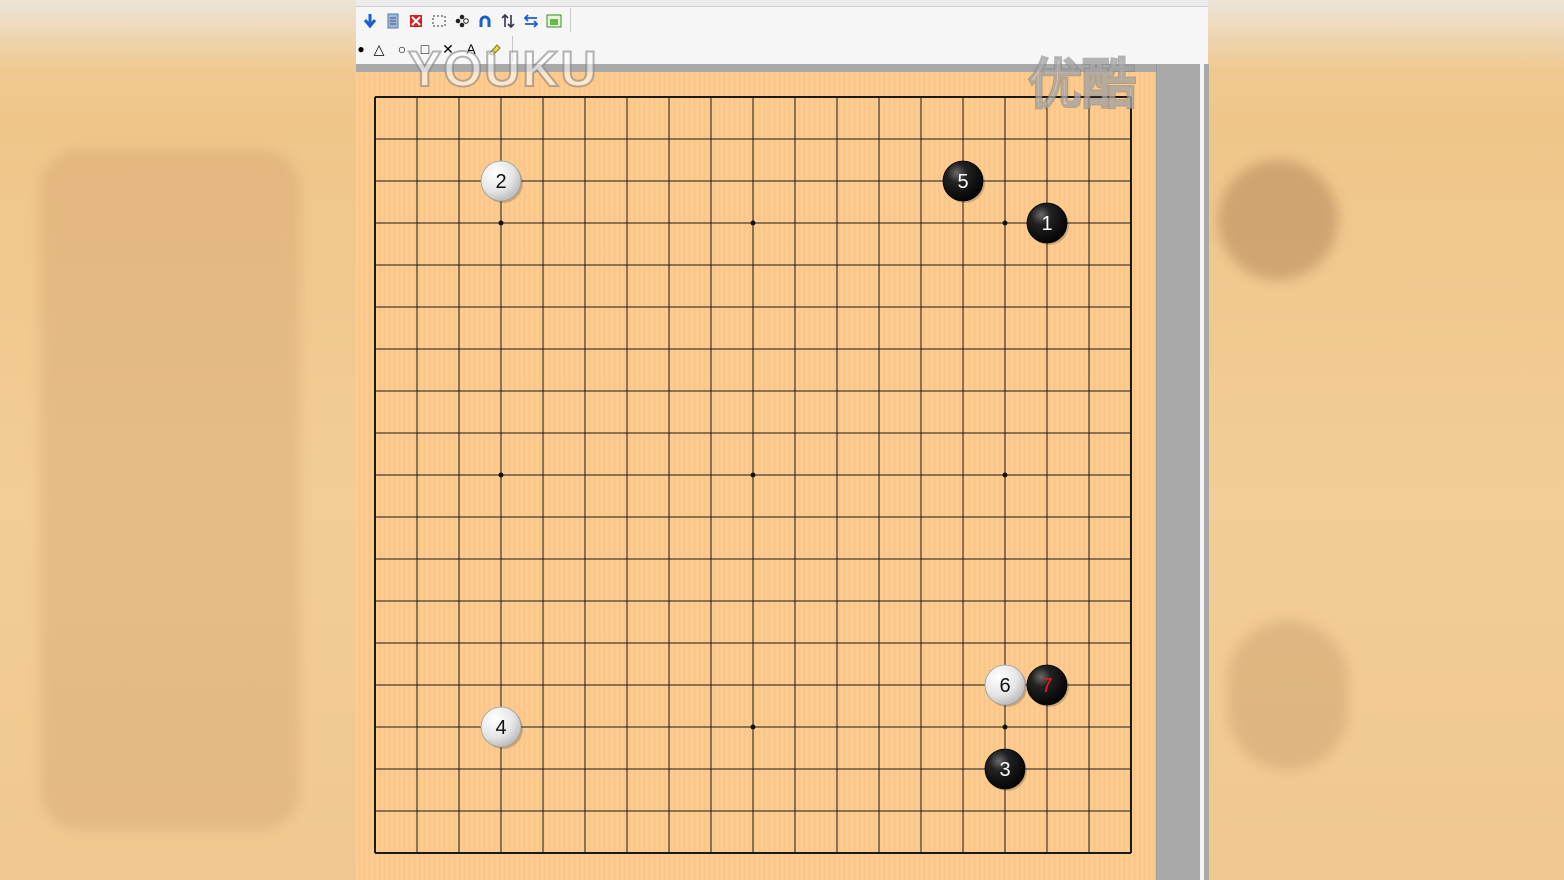 The height and width of the screenshot is (880, 1564). What do you see at coordinates (503, 69) in the screenshot?
I see `youku-watermark: YOUKU` at bounding box center [503, 69].